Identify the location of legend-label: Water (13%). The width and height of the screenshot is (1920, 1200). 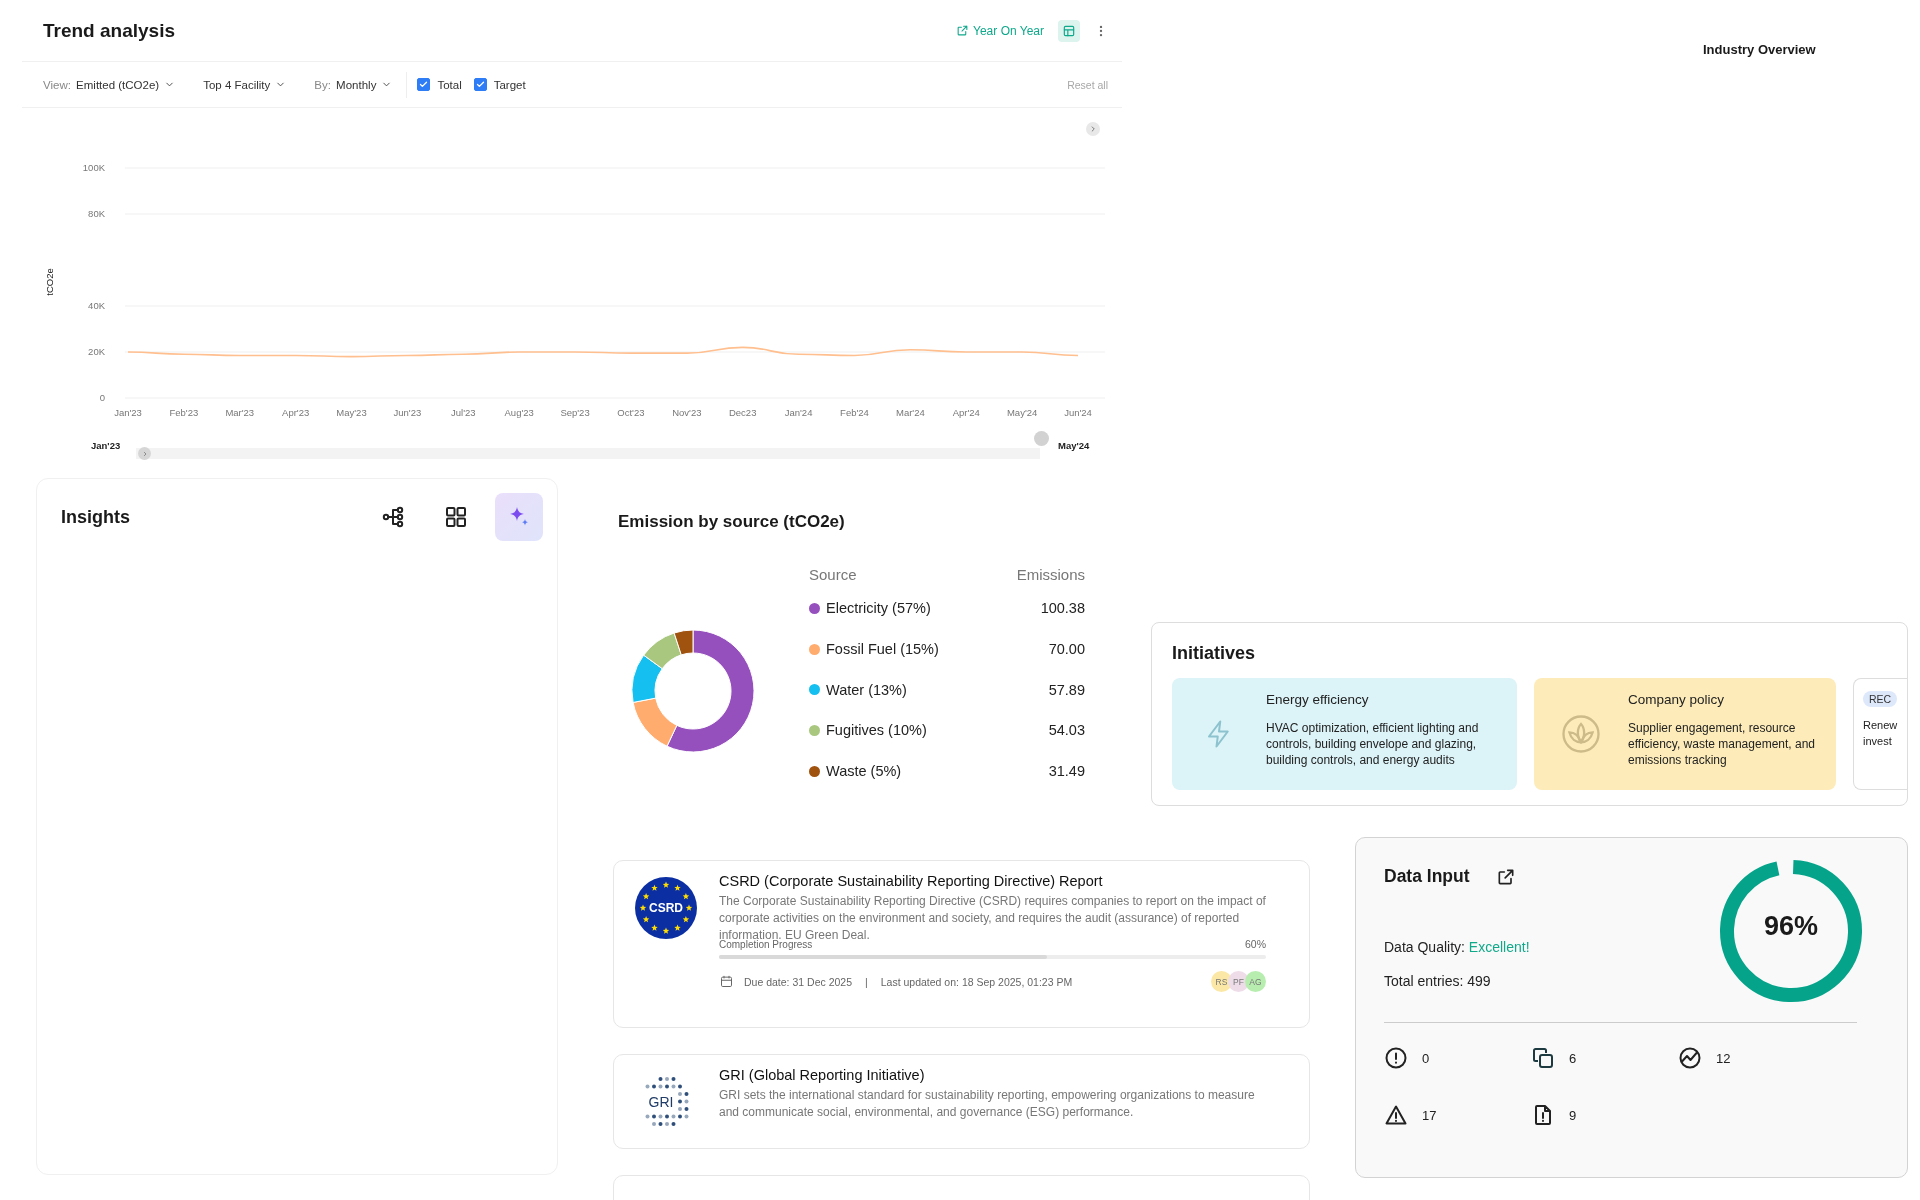
(867, 689).